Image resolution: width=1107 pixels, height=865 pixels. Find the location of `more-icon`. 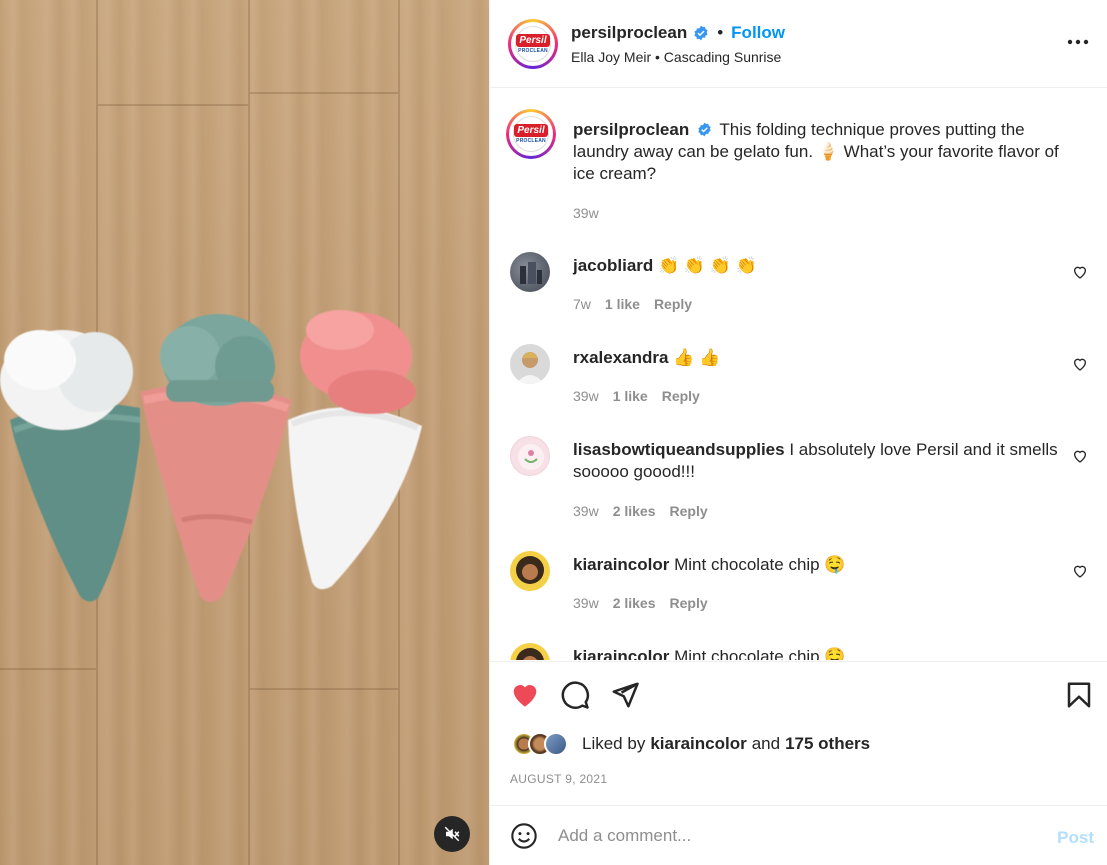

more-icon is located at coordinates (1078, 42).